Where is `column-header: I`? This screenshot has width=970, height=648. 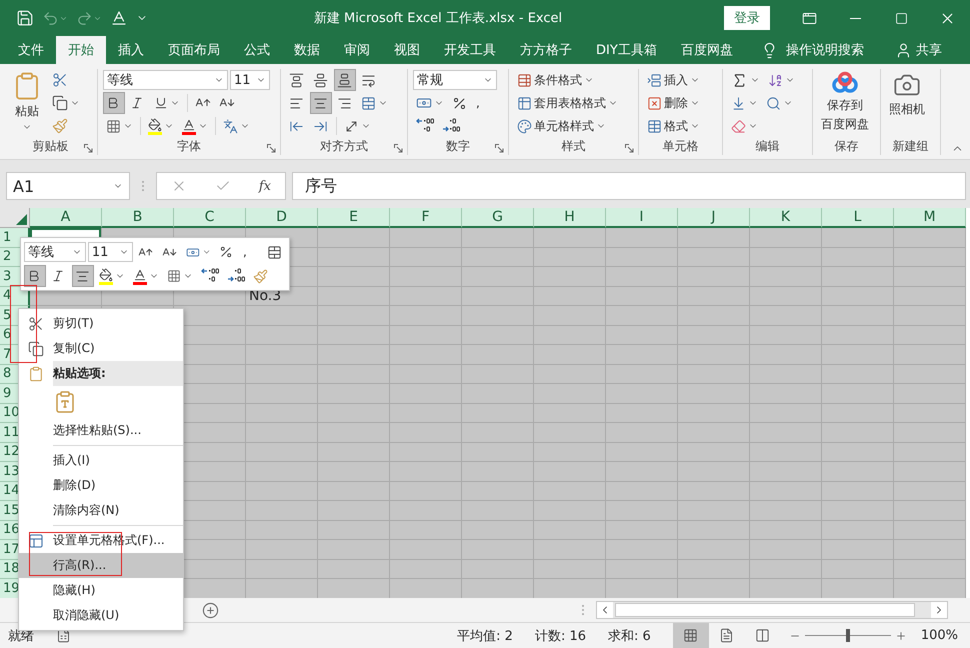 column-header: I is located at coordinates (642, 218).